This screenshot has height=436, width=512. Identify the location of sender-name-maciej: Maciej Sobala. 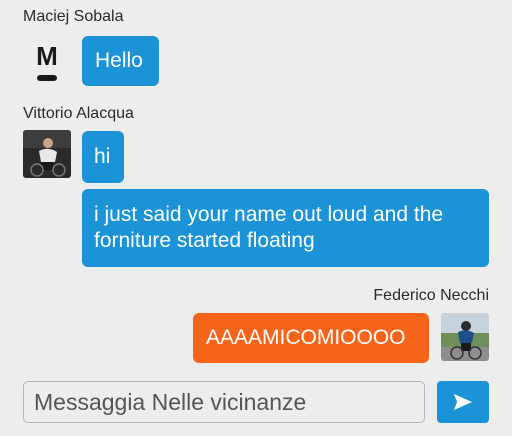
(73, 16).